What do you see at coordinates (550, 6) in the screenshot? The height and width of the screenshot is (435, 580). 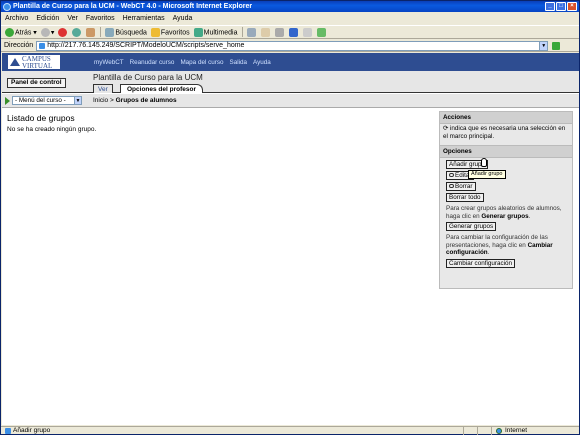 I see `minimize-button: _` at bounding box center [550, 6].